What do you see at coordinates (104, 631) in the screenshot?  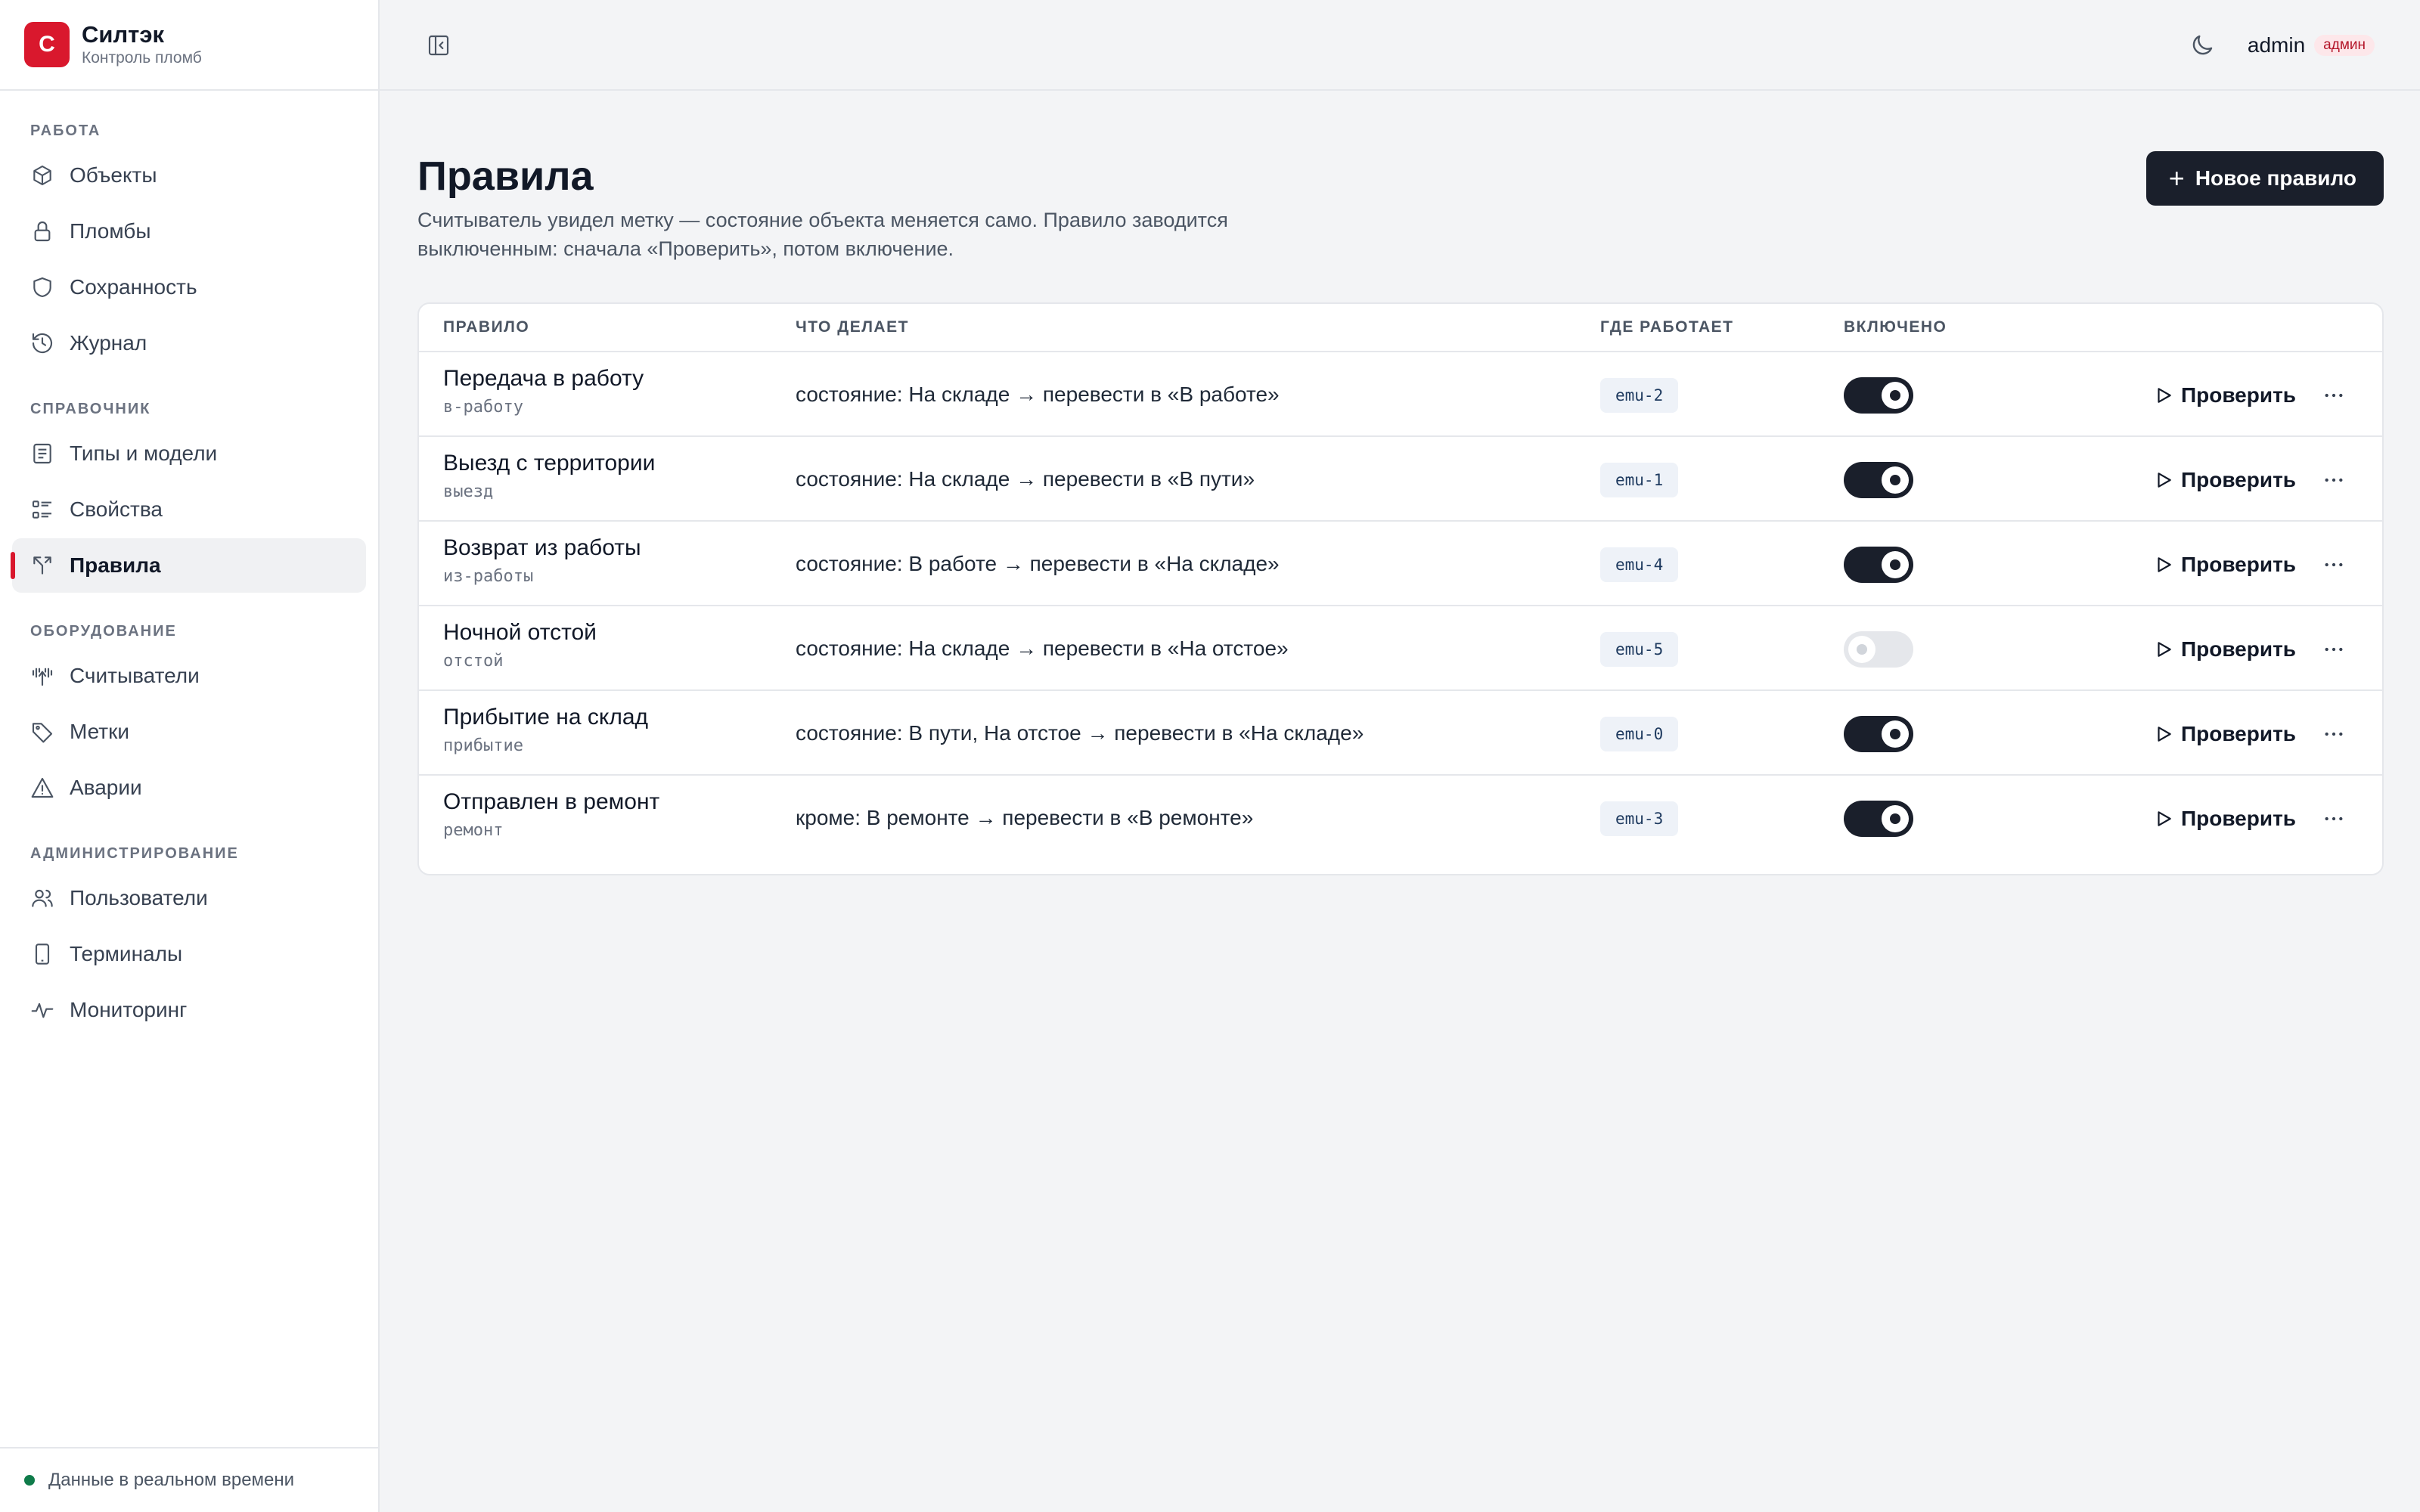 I see `nav-heading: ОБОРУДОВАНИЕ` at bounding box center [104, 631].